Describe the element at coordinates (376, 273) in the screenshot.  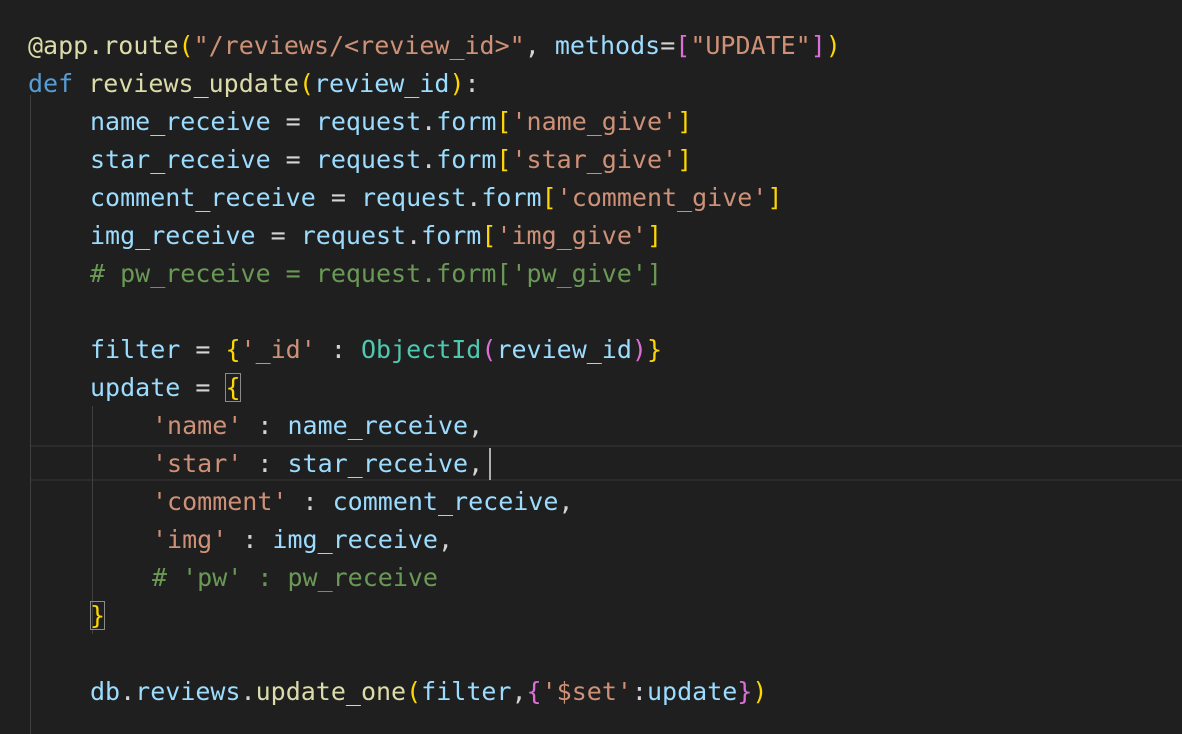
I see `code-token: # pw_receive = request.form['pw_give']` at that location.